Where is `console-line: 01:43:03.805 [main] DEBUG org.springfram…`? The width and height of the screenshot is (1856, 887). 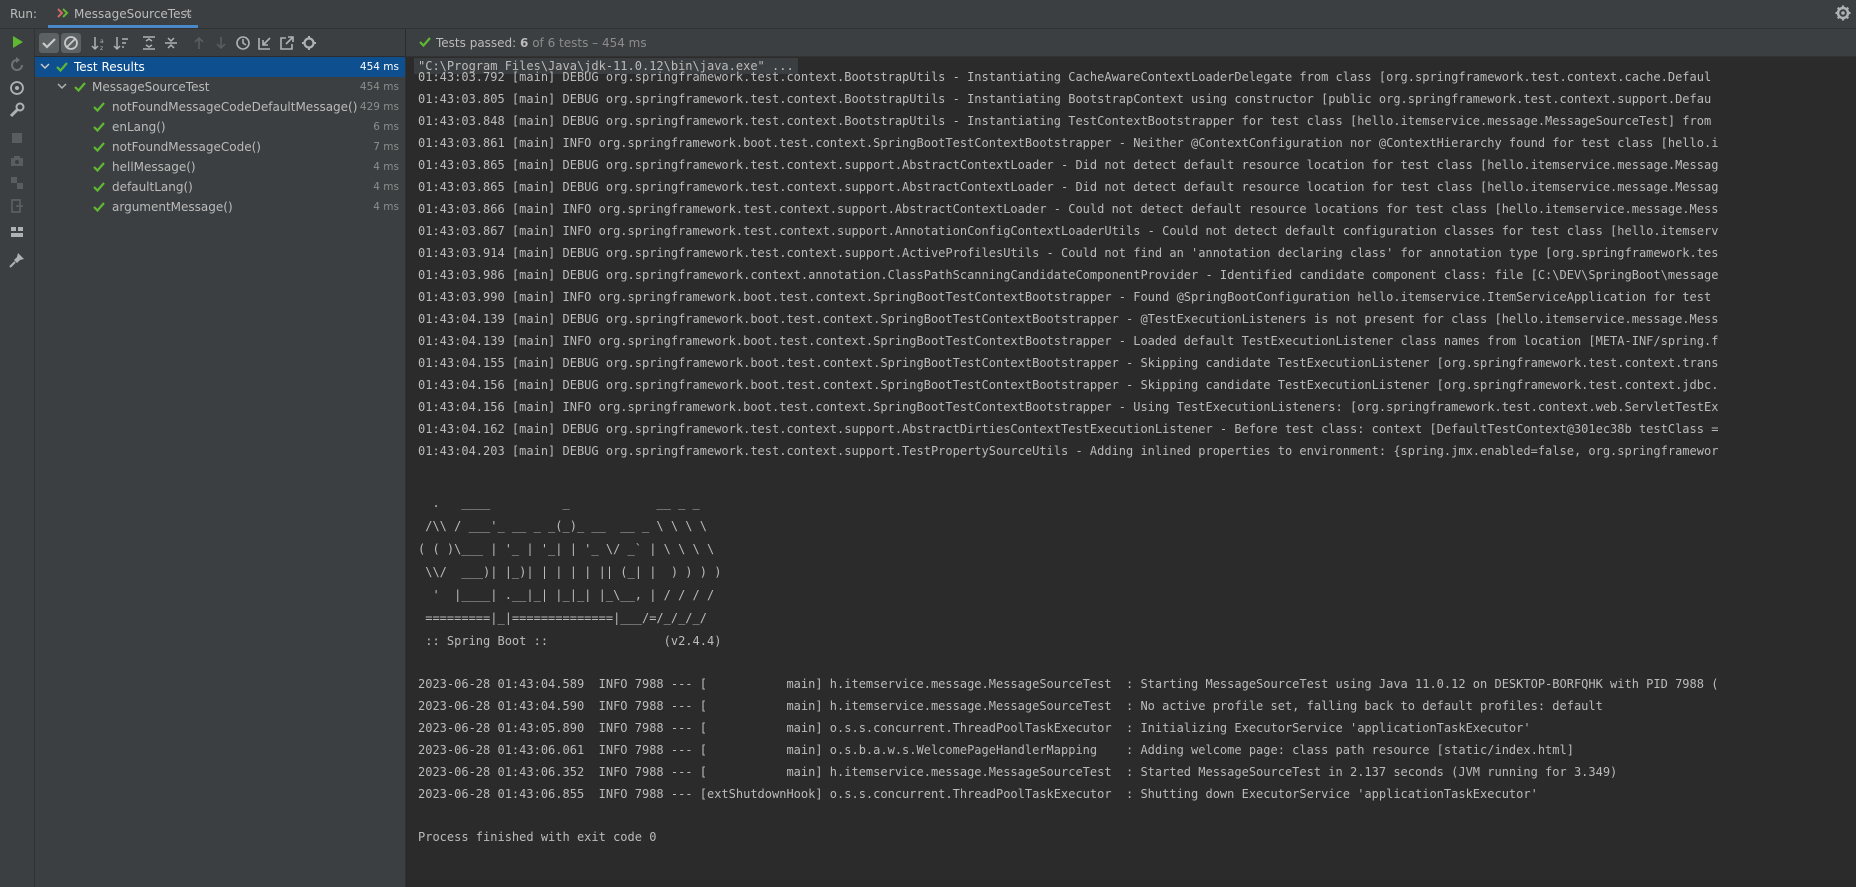
console-line: 01:43:03.805 [main] DEBUG org.springfram… is located at coordinates (1065, 99).